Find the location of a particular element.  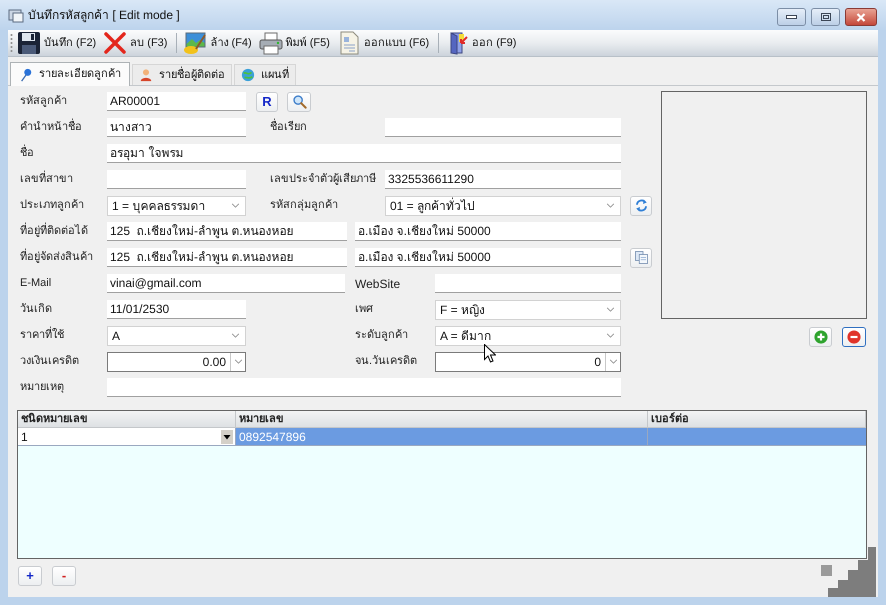

remove-picture-button is located at coordinates (854, 337).